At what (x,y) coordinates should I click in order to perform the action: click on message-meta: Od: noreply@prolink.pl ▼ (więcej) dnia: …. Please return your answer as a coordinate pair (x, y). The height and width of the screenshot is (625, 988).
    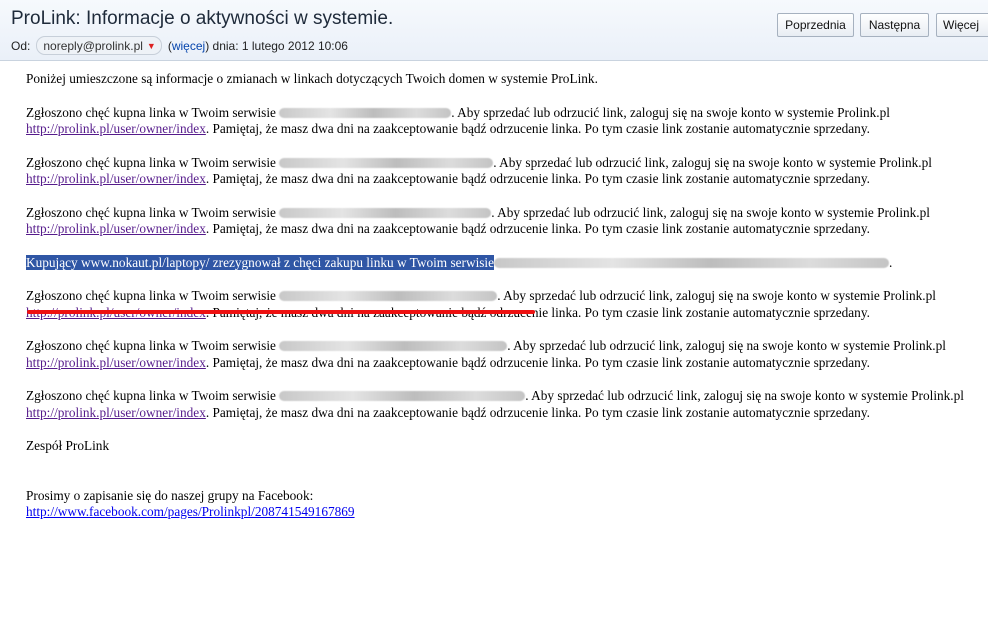
    Looking at the image, I should click on (179, 45).